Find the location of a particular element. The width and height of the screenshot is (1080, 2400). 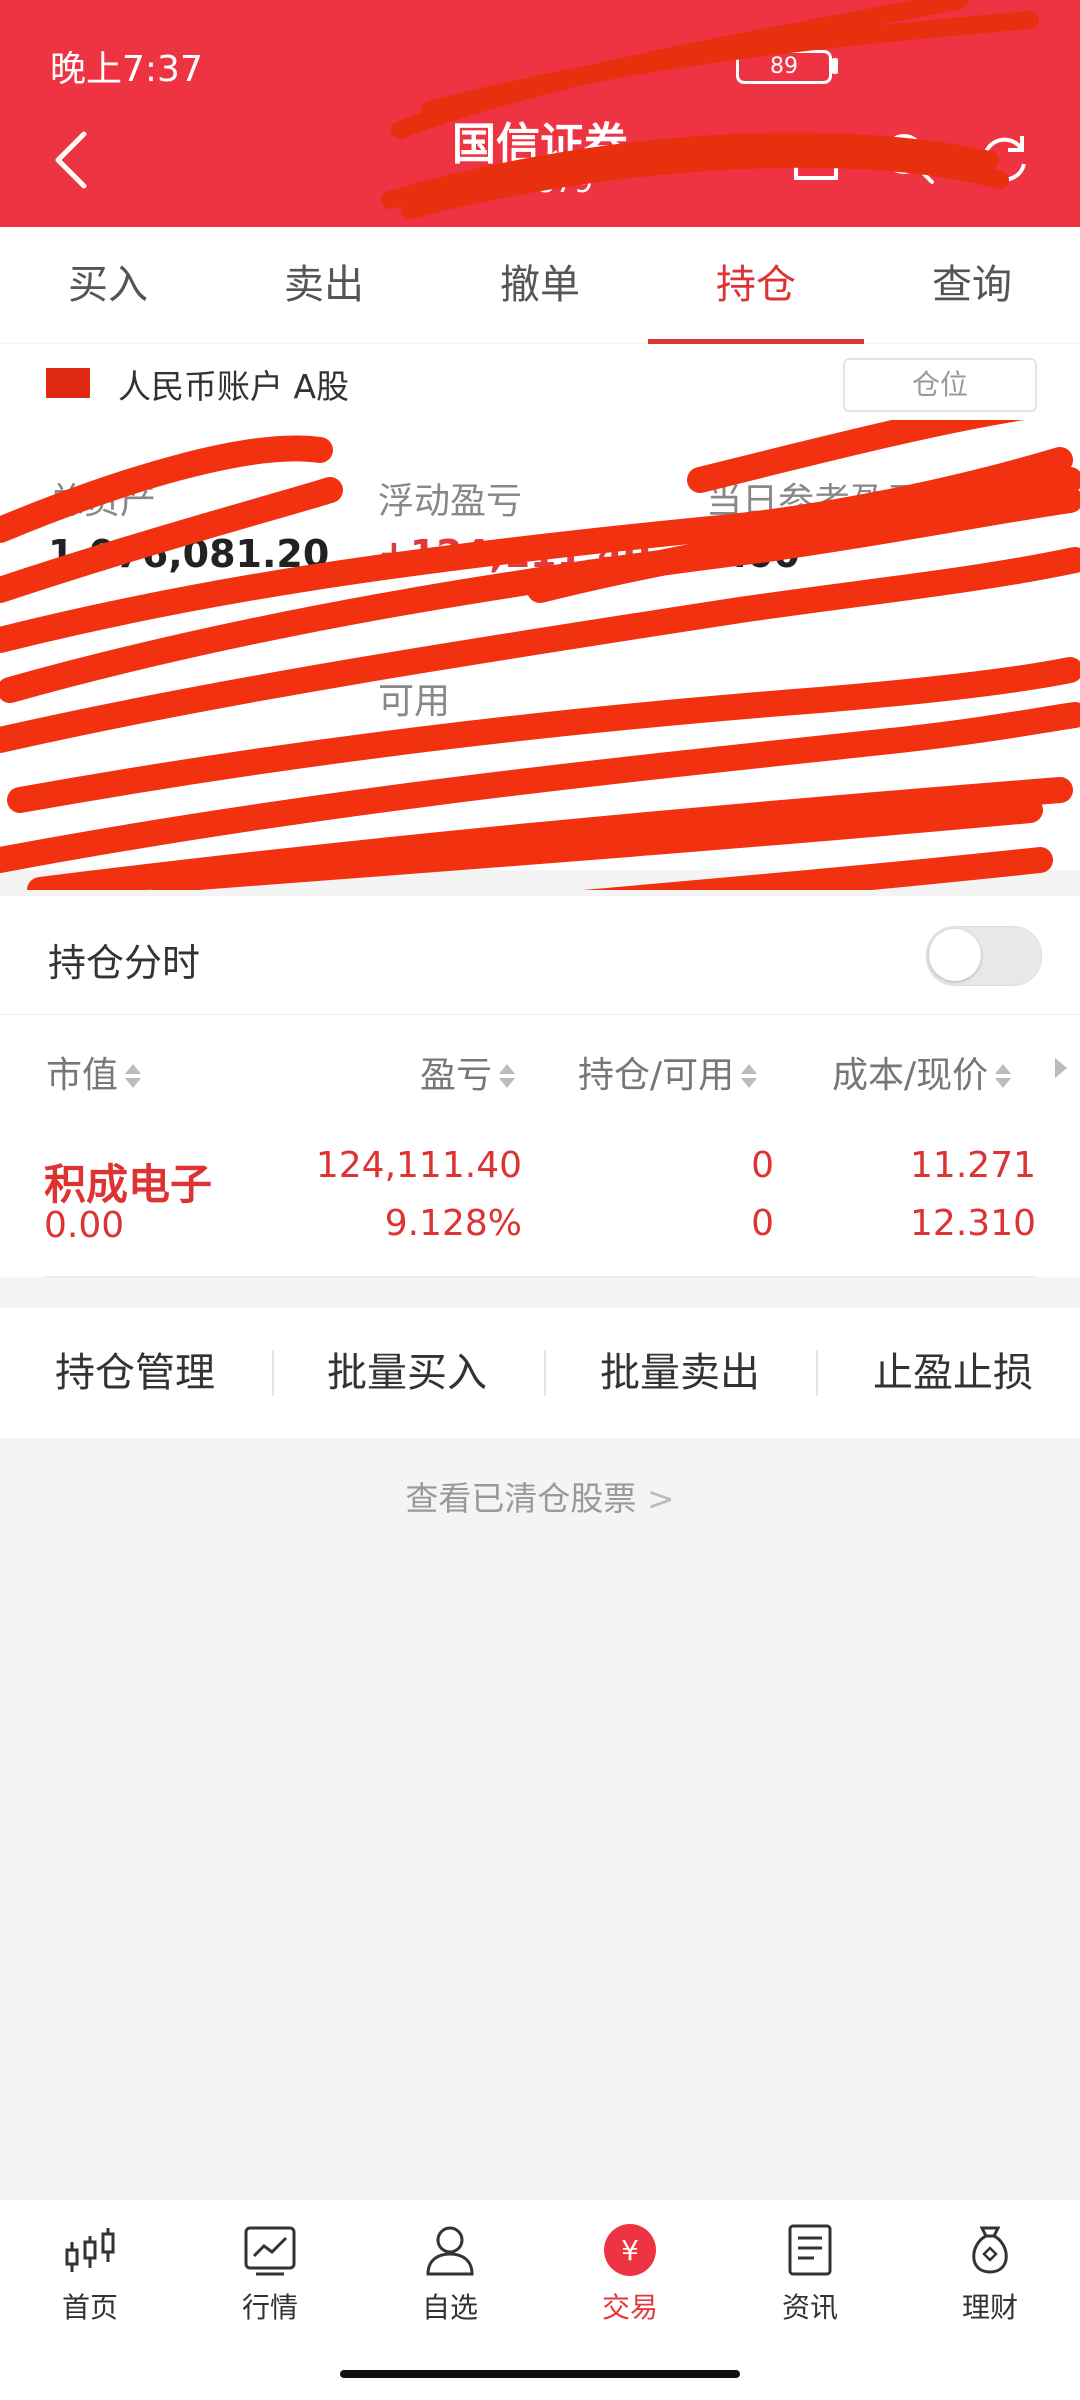

news-document-icon is located at coordinates (810, 2250).